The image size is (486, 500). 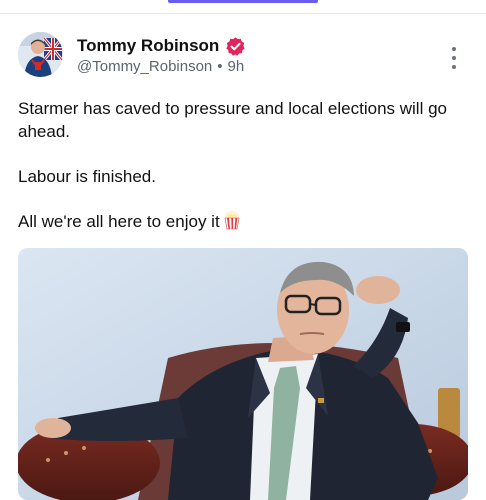 I want to click on post-timestamp: 9h, so click(x=236, y=66).